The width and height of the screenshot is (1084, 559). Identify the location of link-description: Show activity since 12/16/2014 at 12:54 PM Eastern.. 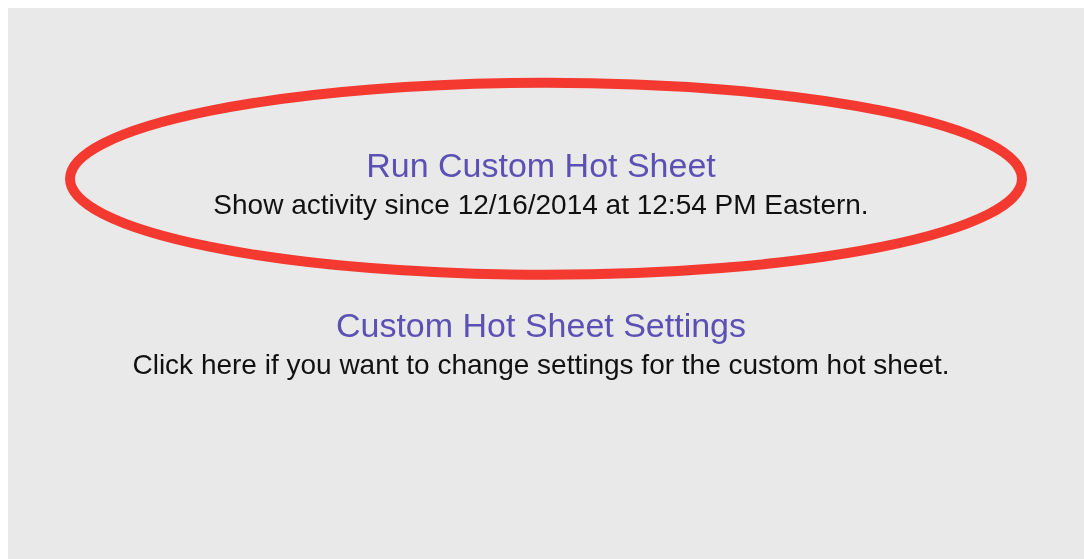
(541, 205).